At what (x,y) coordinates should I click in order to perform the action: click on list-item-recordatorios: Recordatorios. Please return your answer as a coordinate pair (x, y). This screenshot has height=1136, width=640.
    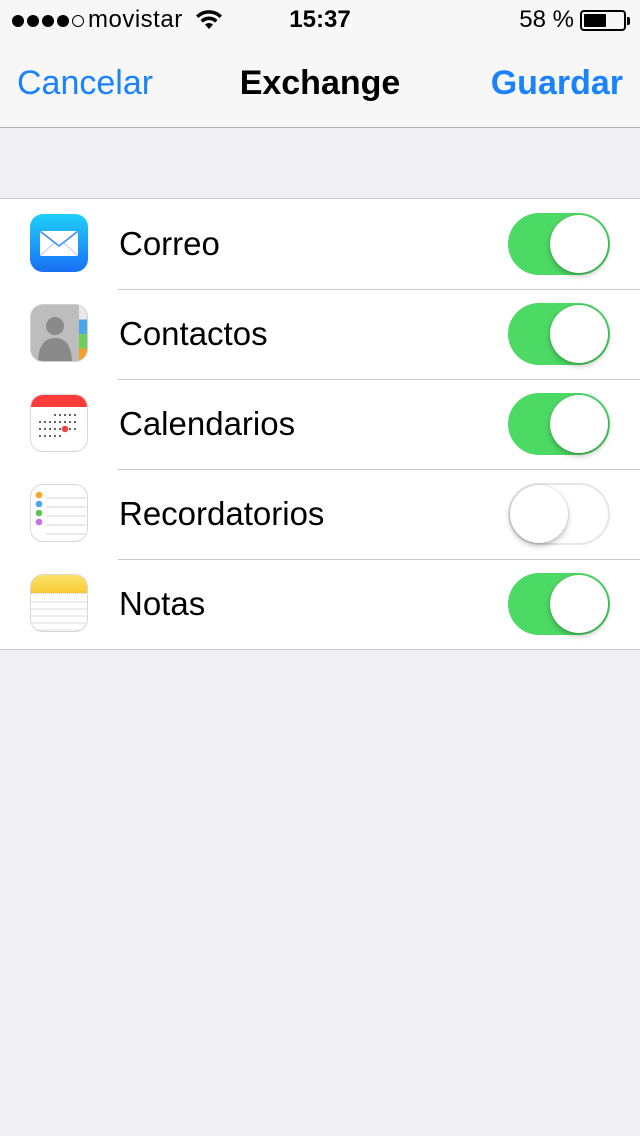
    Looking at the image, I should click on (320, 514).